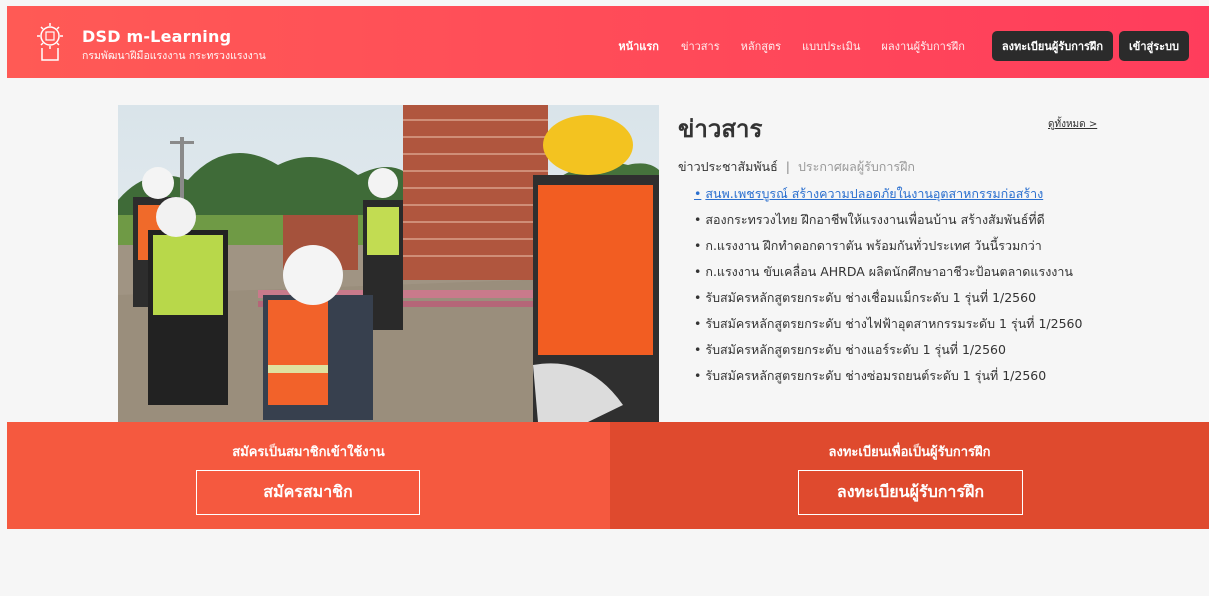  What do you see at coordinates (156, 36) in the screenshot?
I see `brand-title: DSD m-Learning` at bounding box center [156, 36].